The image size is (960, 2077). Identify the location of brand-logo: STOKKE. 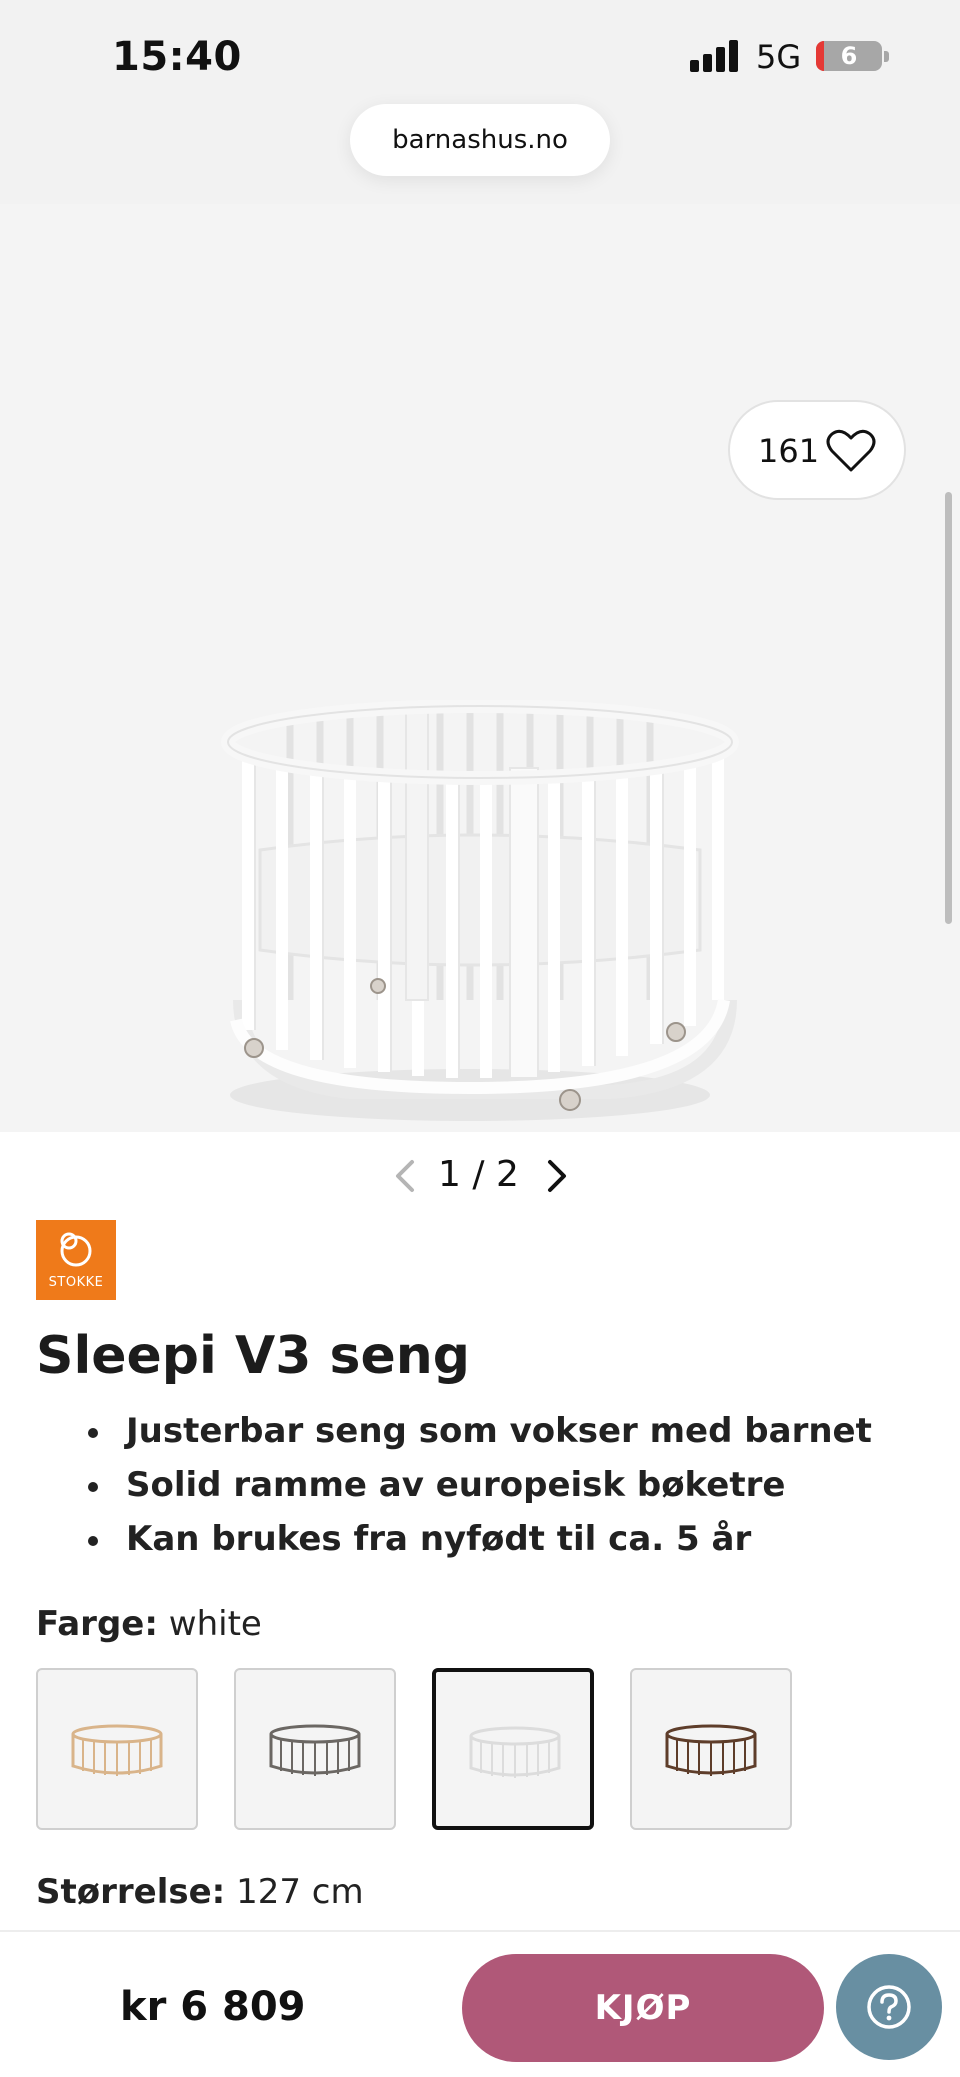
(76, 1260).